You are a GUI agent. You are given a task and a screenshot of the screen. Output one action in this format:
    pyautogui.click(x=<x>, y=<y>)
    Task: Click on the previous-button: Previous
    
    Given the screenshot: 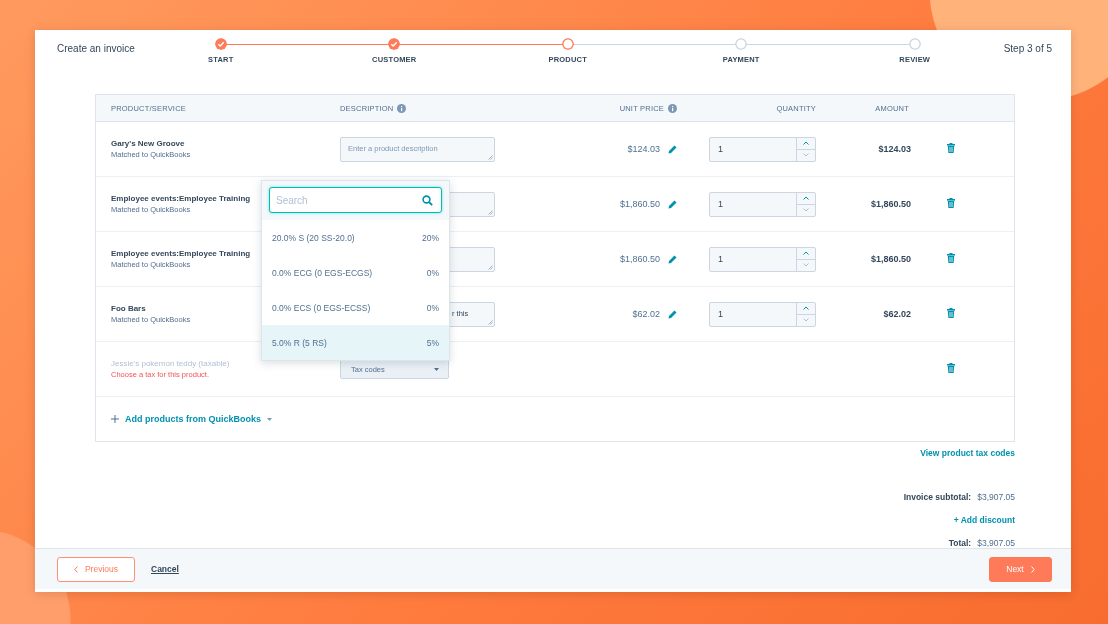 What is the action you would take?
    pyautogui.click(x=96, y=569)
    